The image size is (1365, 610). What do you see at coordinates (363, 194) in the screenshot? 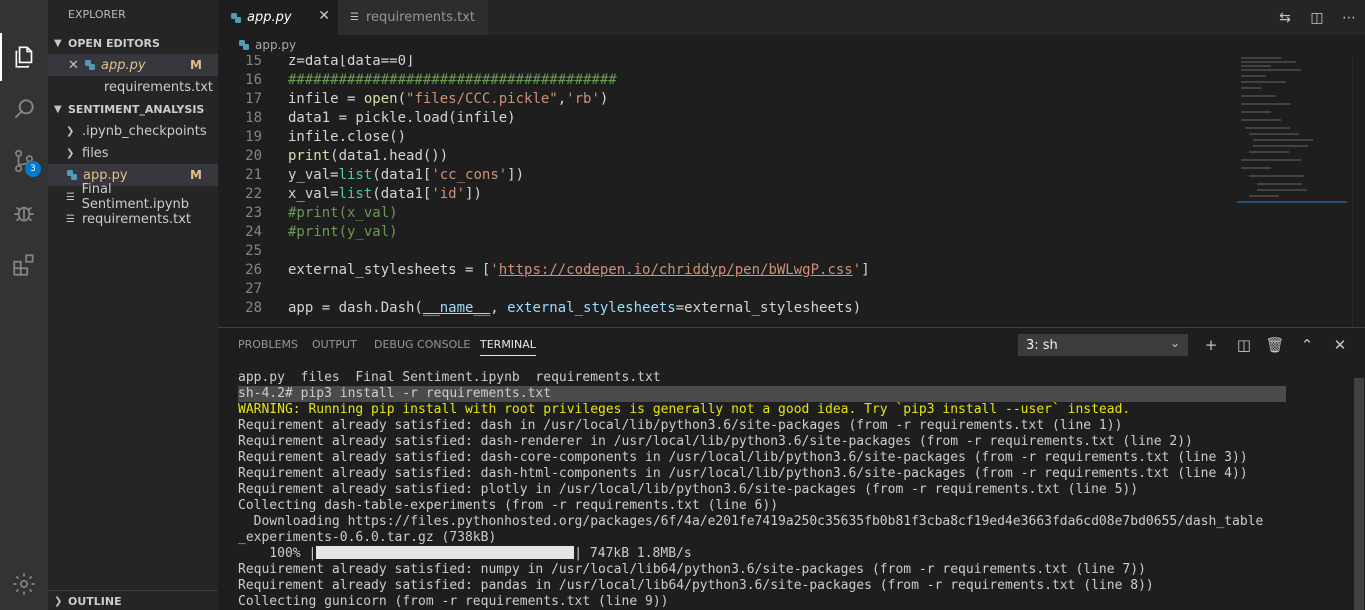
I see `code-line: 22 x_val=list(data1['id'])` at bounding box center [363, 194].